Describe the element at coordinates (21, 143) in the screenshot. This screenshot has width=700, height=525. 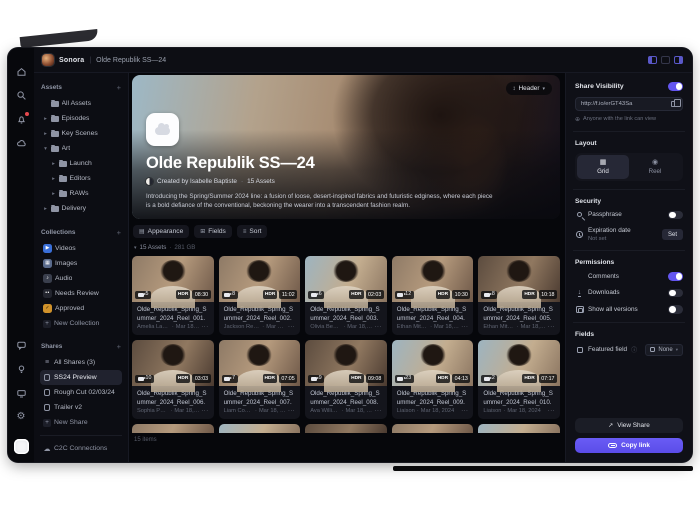
I see `cloud-upload-icon` at that location.